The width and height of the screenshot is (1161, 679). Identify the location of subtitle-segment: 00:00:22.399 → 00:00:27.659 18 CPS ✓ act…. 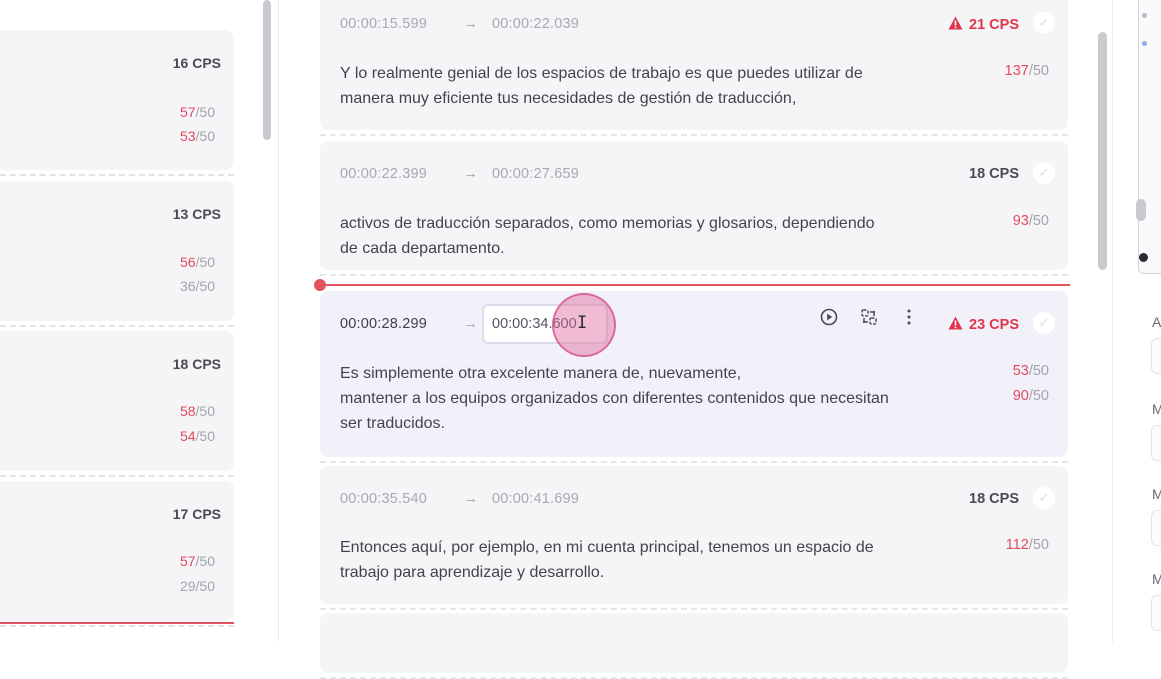
(694, 208).